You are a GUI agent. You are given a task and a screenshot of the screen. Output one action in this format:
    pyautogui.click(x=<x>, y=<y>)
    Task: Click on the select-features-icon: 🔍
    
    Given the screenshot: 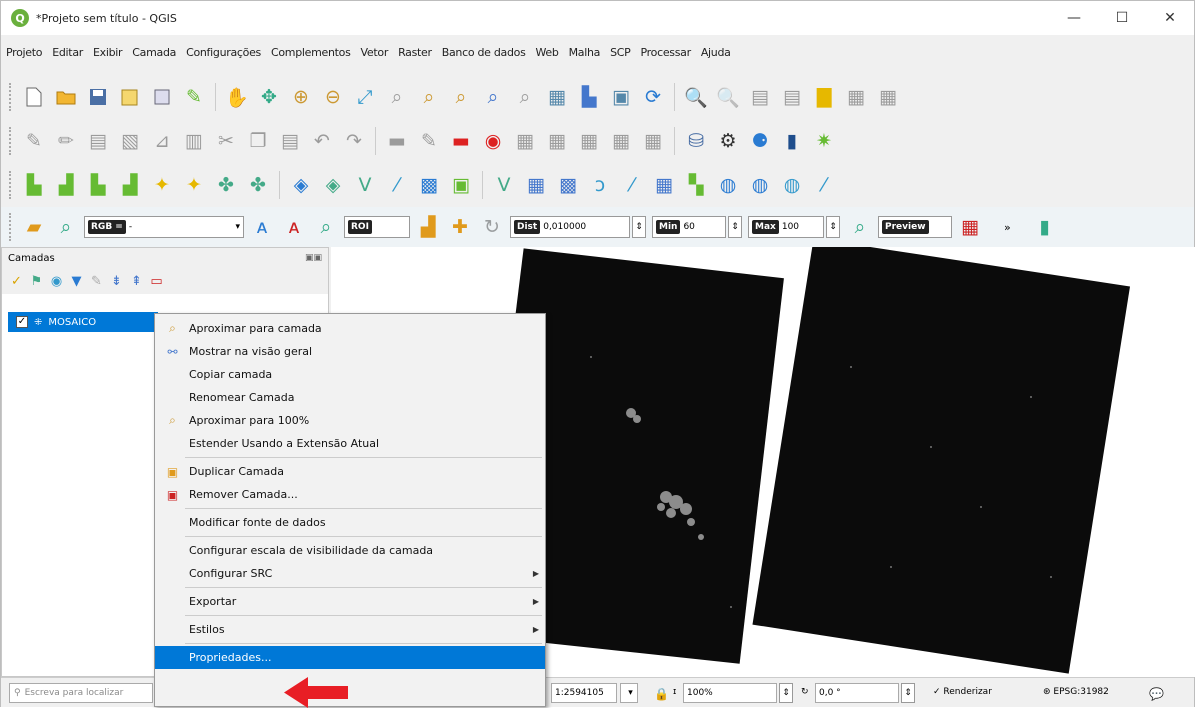 What is the action you would take?
    pyautogui.click(x=728, y=97)
    